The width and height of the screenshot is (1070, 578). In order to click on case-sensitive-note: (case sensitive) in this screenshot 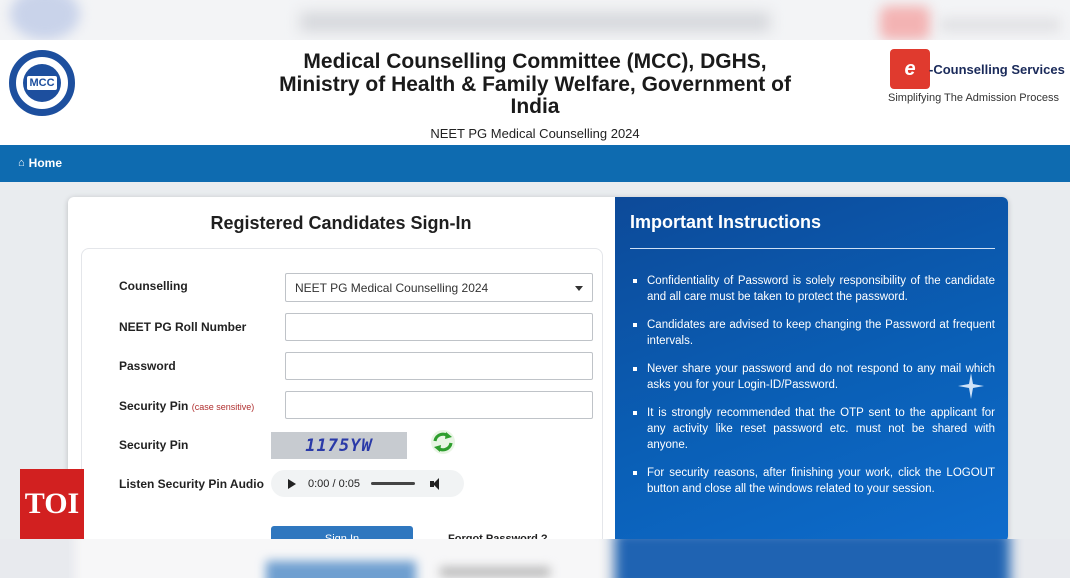, I will do `click(223, 407)`.